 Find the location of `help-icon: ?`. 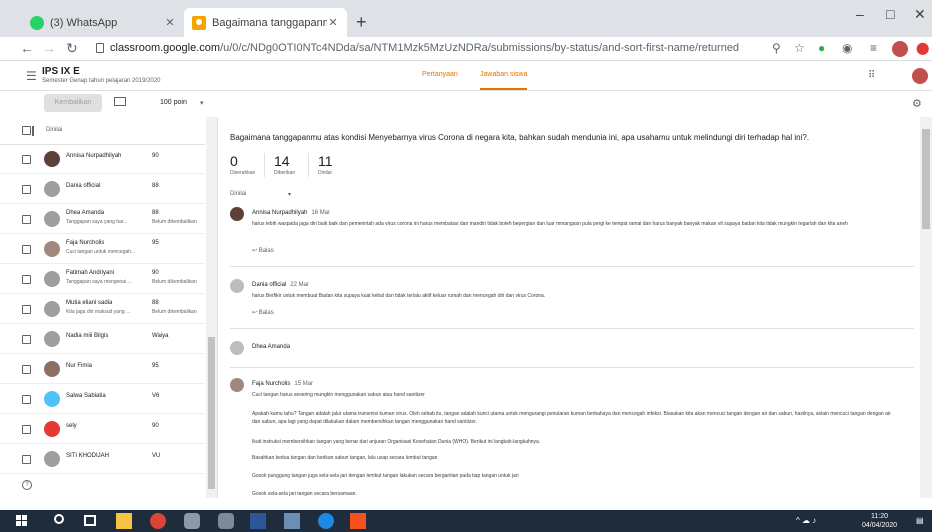

help-icon: ? is located at coordinates (27, 485).